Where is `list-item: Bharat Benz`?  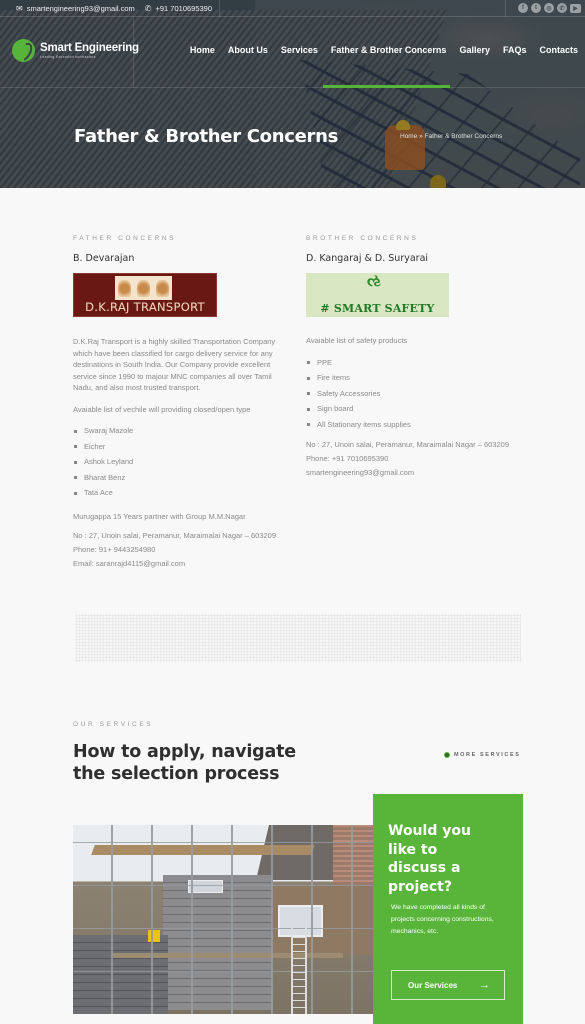
list-item: Bharat Benz is located at coordinates (183, 478).